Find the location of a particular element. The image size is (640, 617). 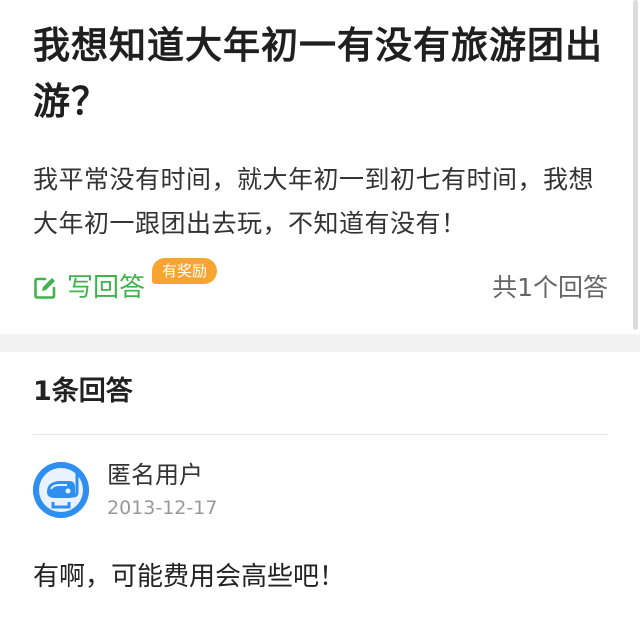

write-answer-button: 写回答 is located at coordinates (89, 288).